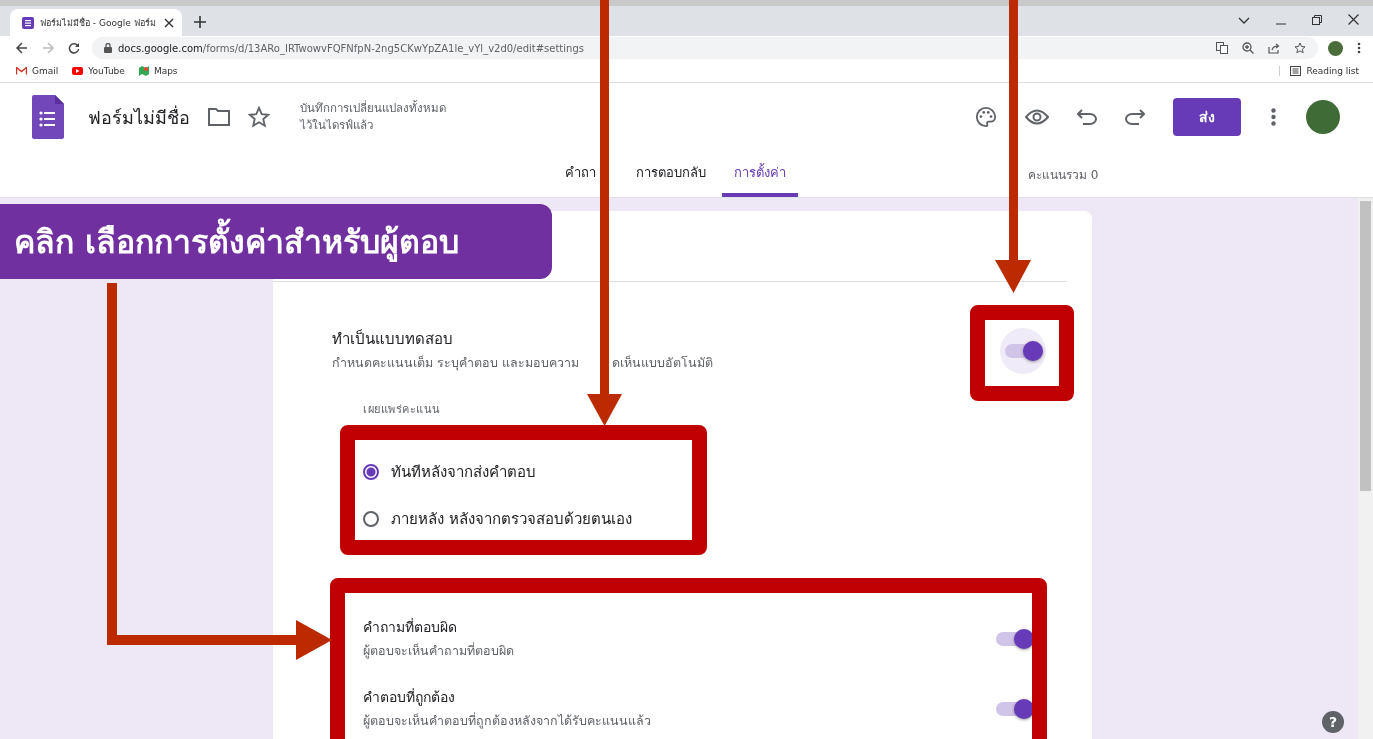 This screenshot has height=739, width=1373. Describe the element at coordinates (1207, 117) in the screenshot. I see `send-button: ส่ง` at that location.